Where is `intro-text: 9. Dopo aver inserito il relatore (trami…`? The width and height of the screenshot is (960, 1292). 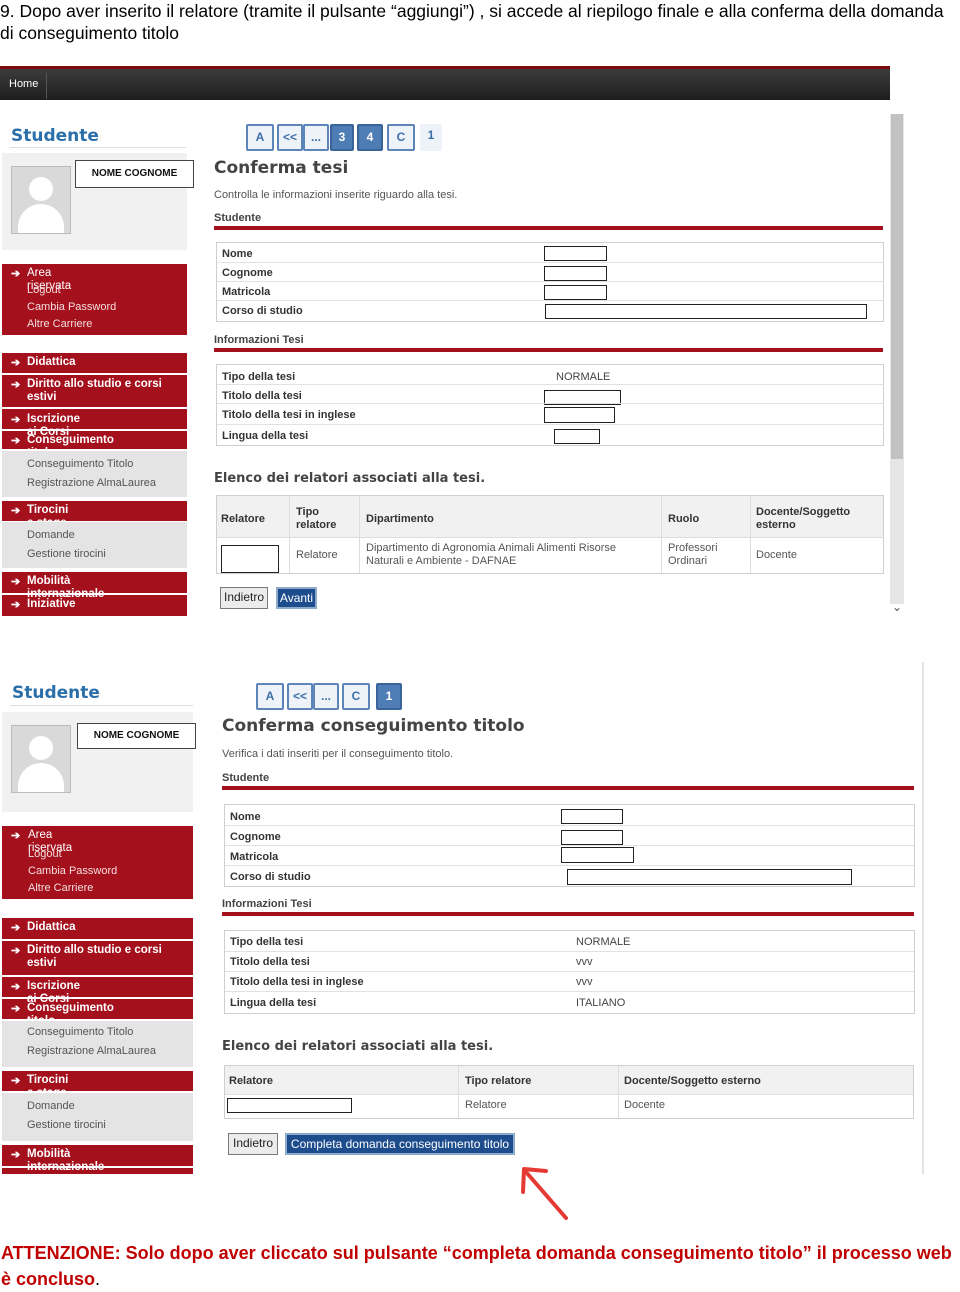
intro-text: 9. Dopo aver inserito il relatore (trami… is located at coordinates (472, 22).